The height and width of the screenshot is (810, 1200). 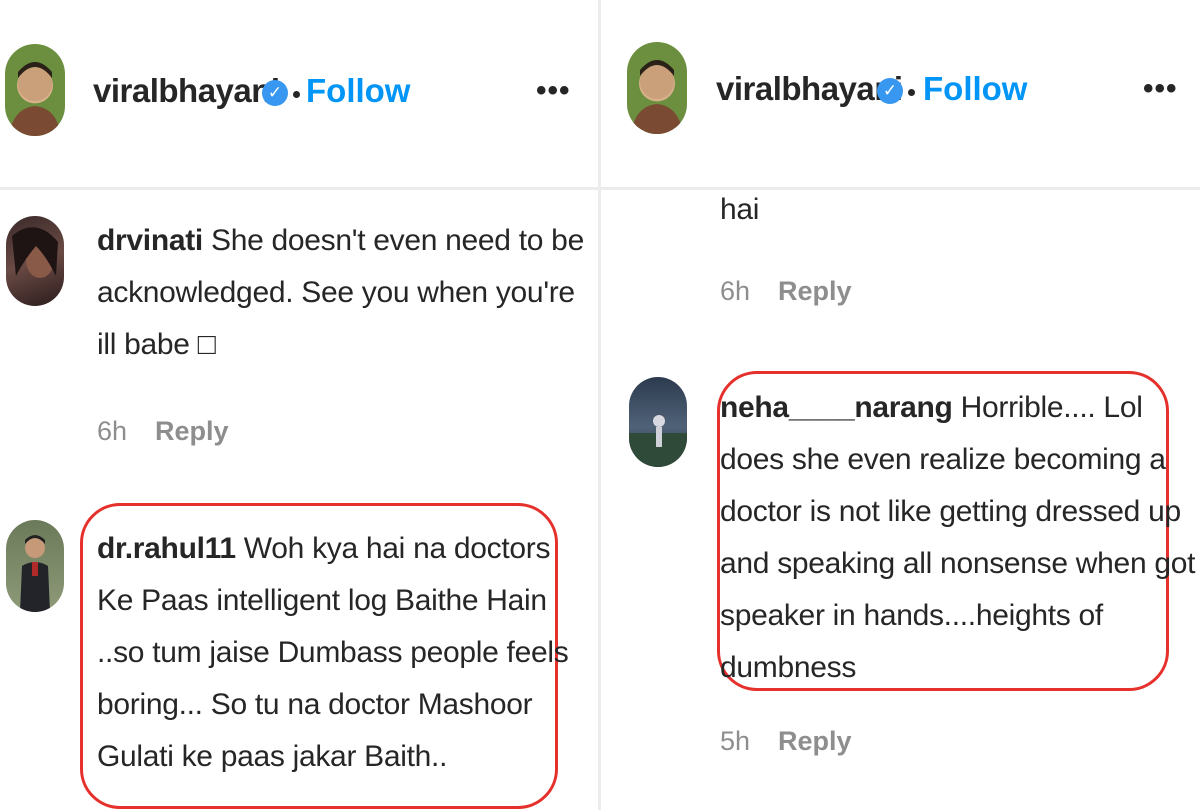 What do you see at coordinates (150, 240) in the screenshot?
I see `comment-username: drvinati` at bounding box center [150, 240].